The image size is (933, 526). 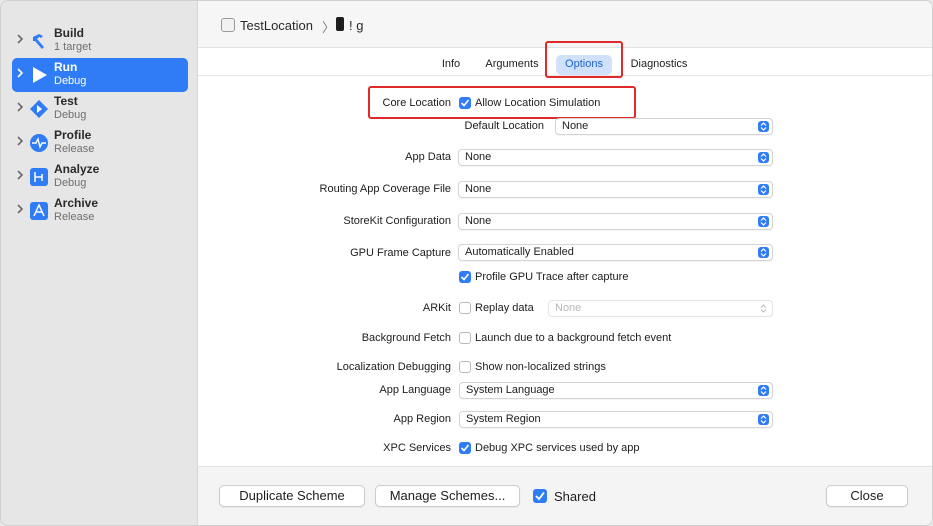 What do you see at coordinates (39, 177) in the screenshot?
I see `analyze-icon` at bounding box center [39, 177].